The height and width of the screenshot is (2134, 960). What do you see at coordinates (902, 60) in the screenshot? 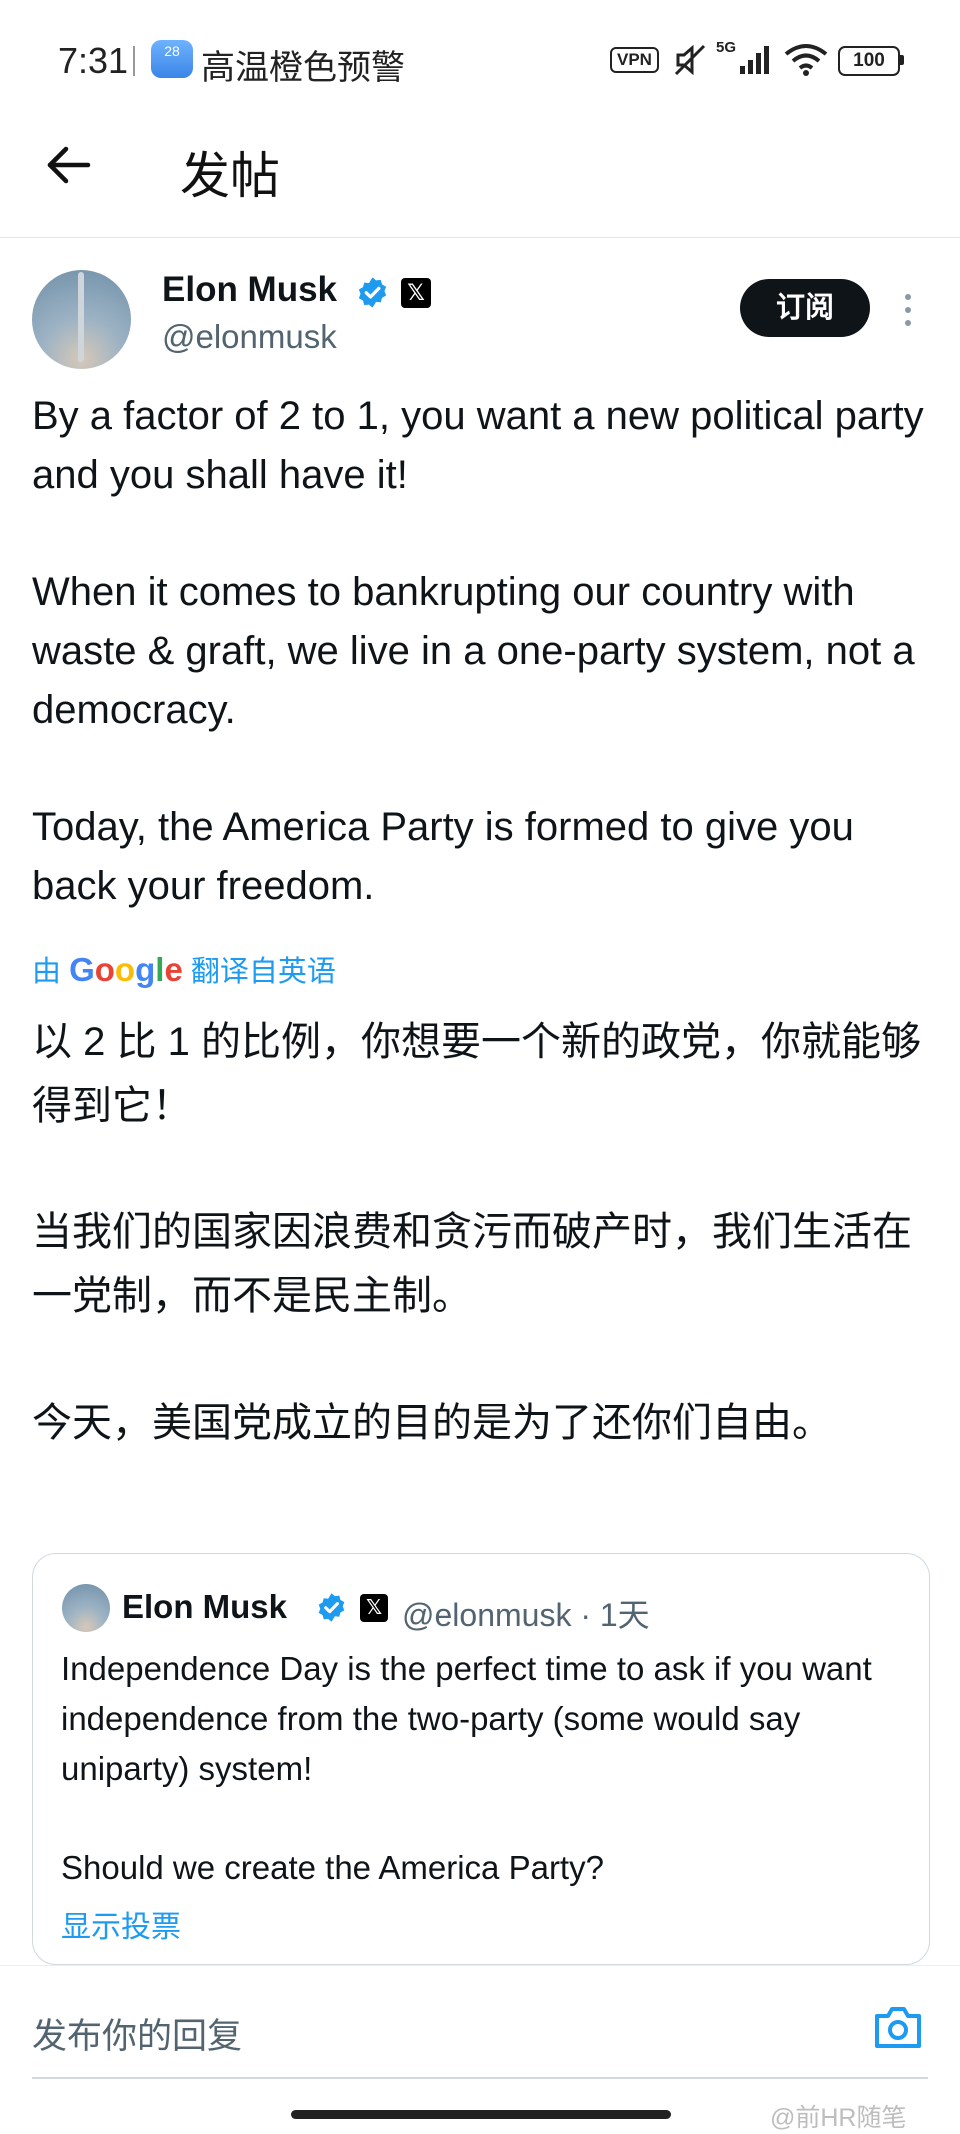
I see `battery-tip` at bounding box center [902, 60].